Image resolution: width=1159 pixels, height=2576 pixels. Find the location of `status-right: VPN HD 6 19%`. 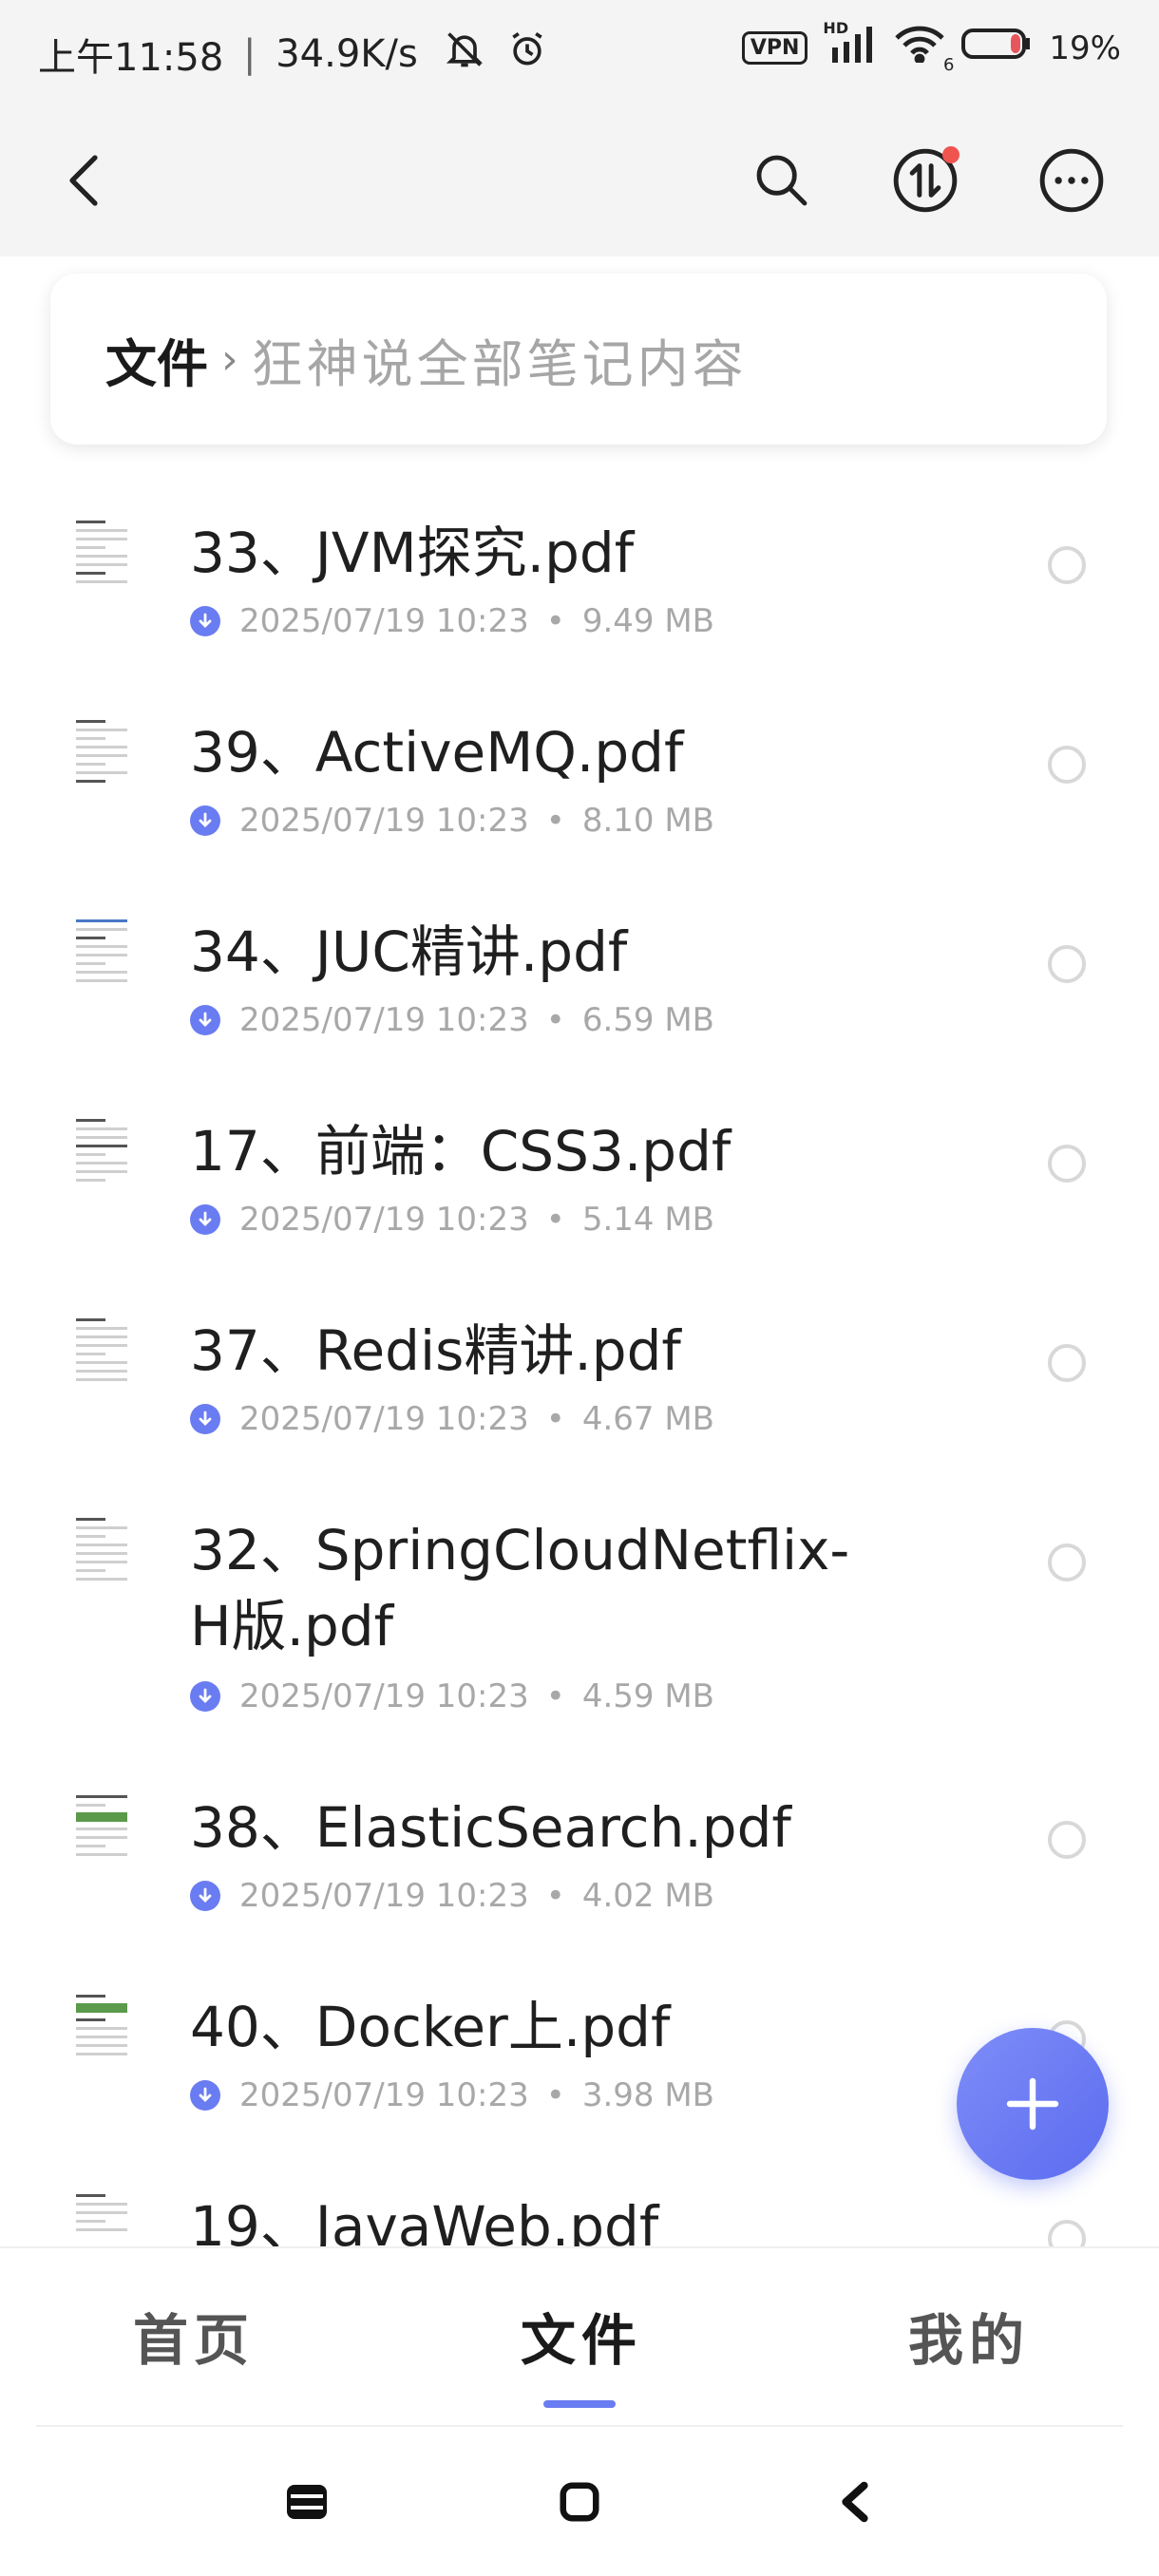

status-right: VPN HD 6 19% is located at coordinates (931, 47).